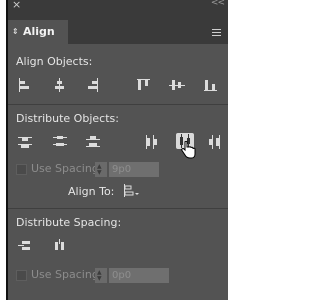 The height and width of the screenshot is (300, 320). I want to click on panel-title-strip: × <<, so click(118, 6).